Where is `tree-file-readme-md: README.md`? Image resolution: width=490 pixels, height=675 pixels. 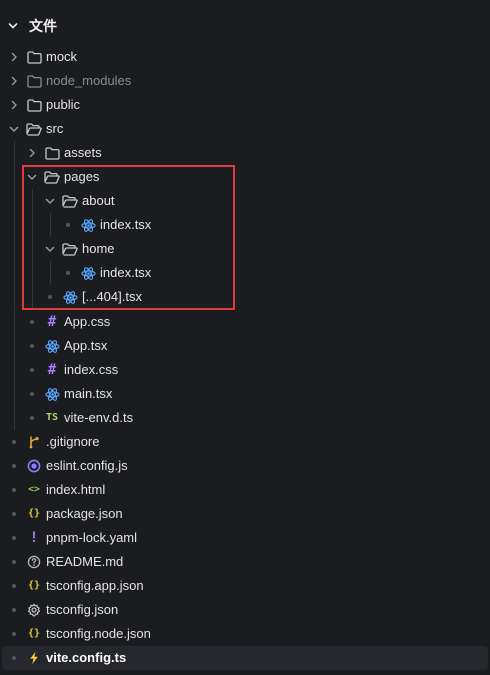
tree-file-readme-md: README.md is located at coordinates (245, 562).